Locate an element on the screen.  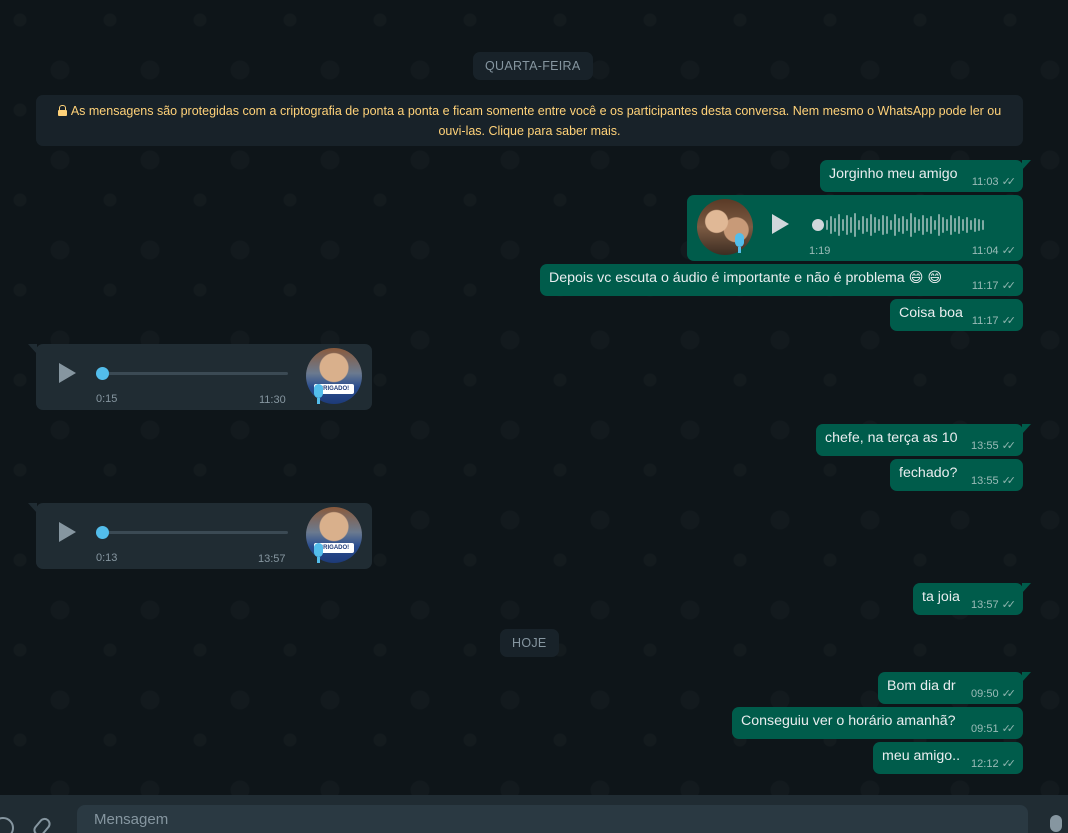
message-text: chefe, na terça as 10 is located at coordinates (891, 438).